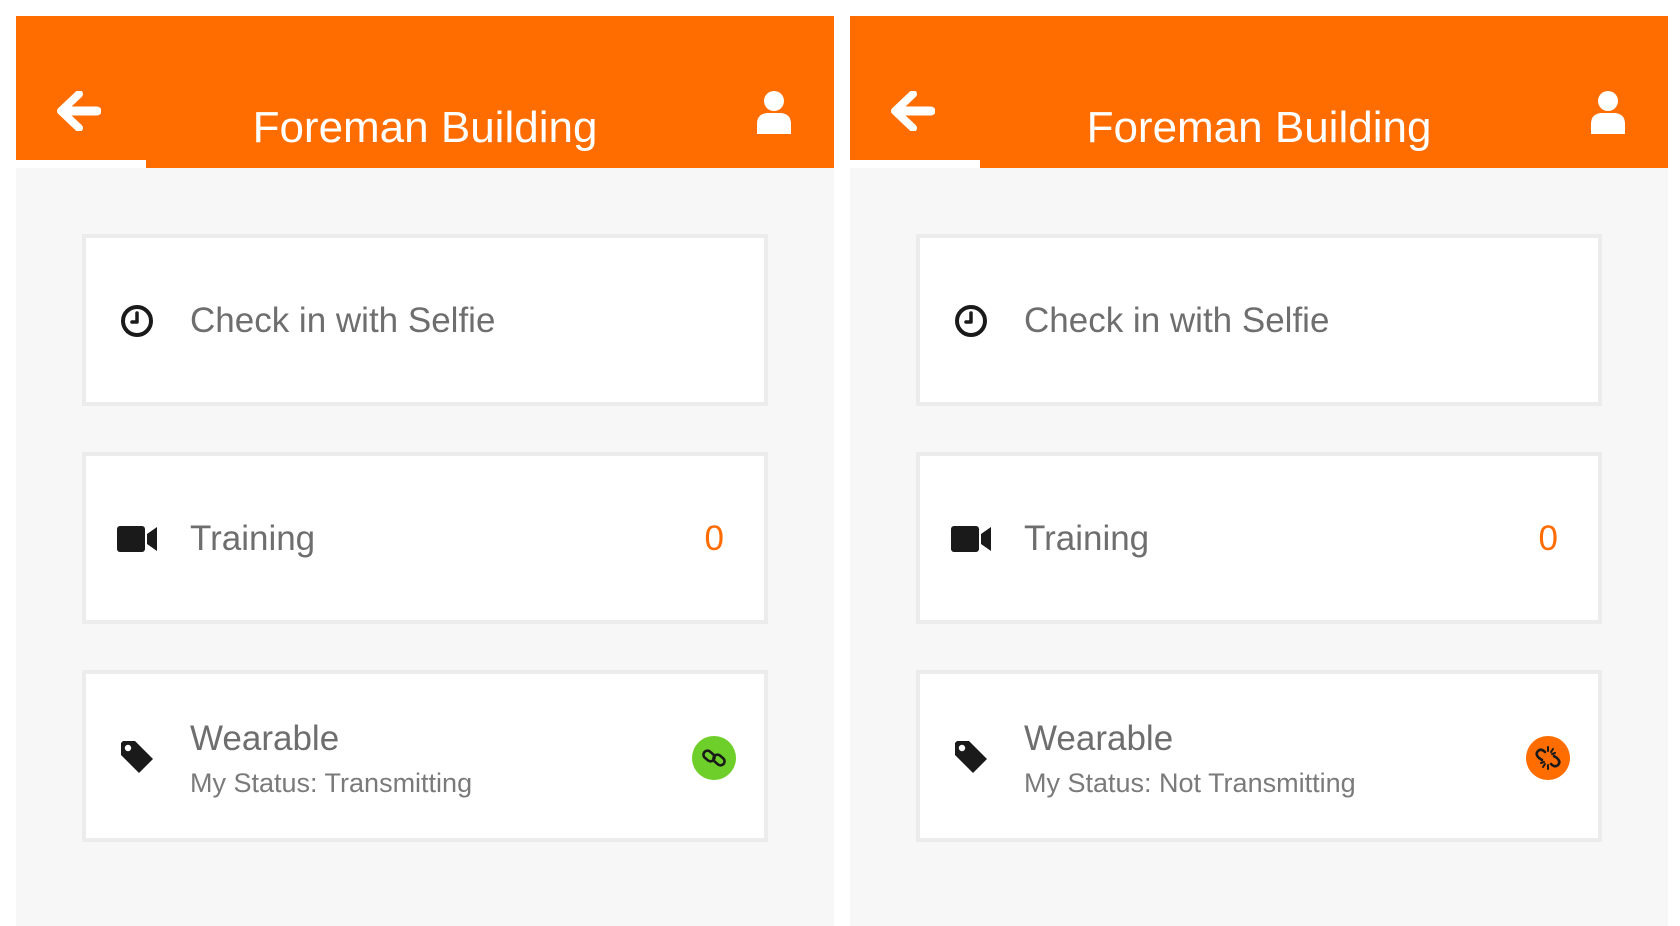  What do you see at coordinates (331, 783) in the screenshot?
I see `wearable-status-text: My Status: Transmitting` at bounding box center [331, 783].